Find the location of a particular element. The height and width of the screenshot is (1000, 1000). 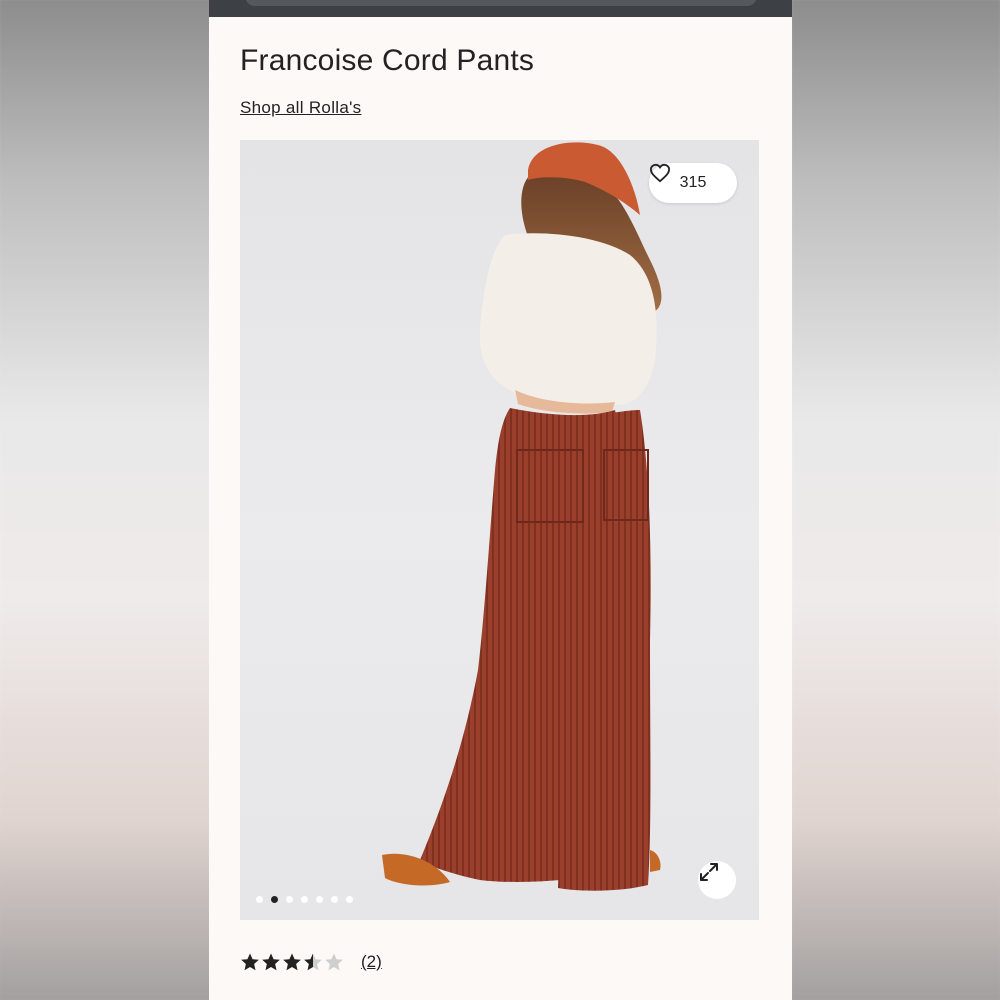

product-rating: (2) is located at coordinates (311, 962).